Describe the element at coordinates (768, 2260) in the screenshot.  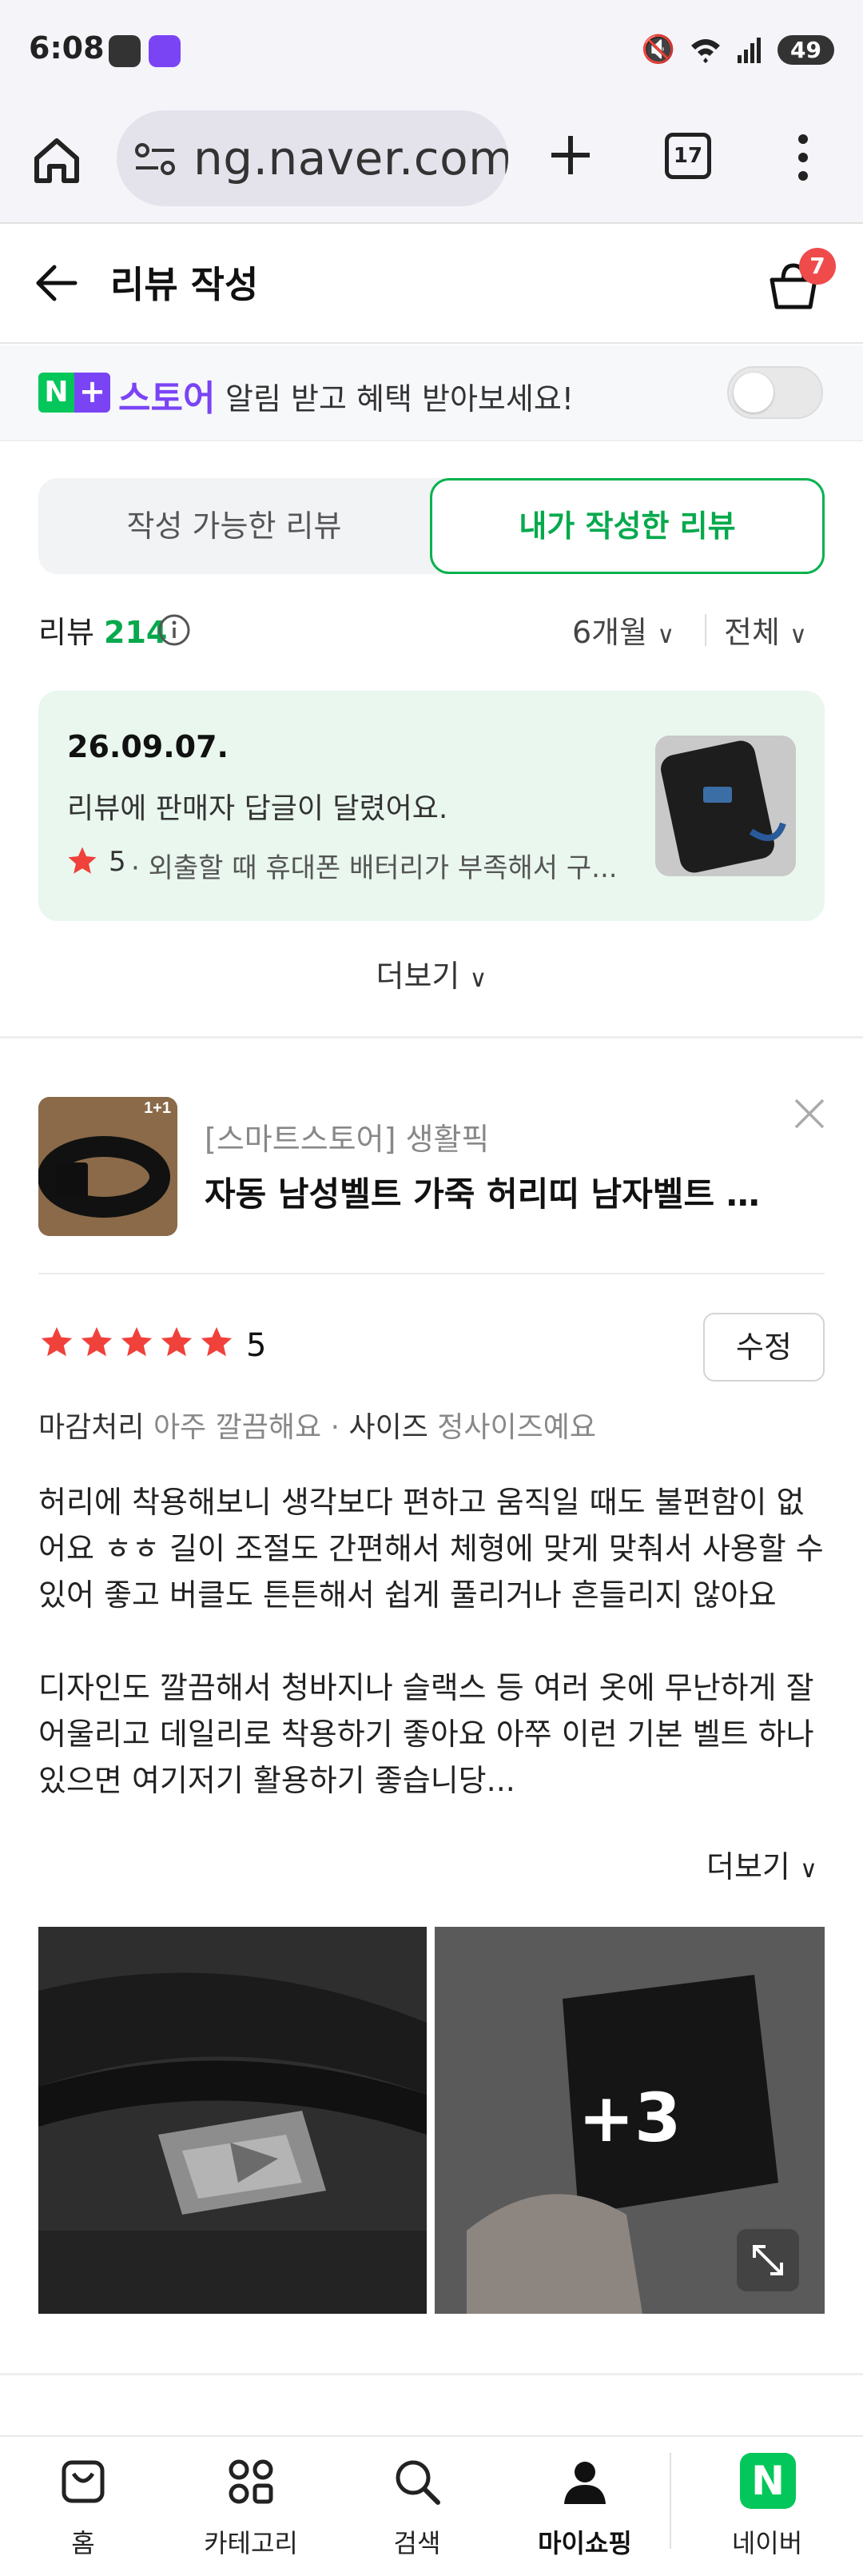
I see `expand-icon` at that location.